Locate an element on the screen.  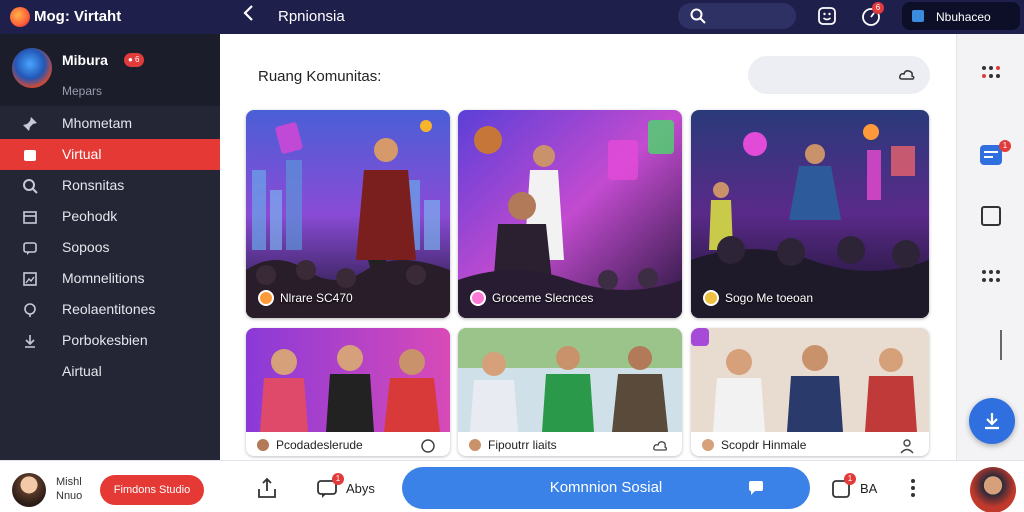
sidebar-item-airtual: Airtual is located at coordinates (110, 371).